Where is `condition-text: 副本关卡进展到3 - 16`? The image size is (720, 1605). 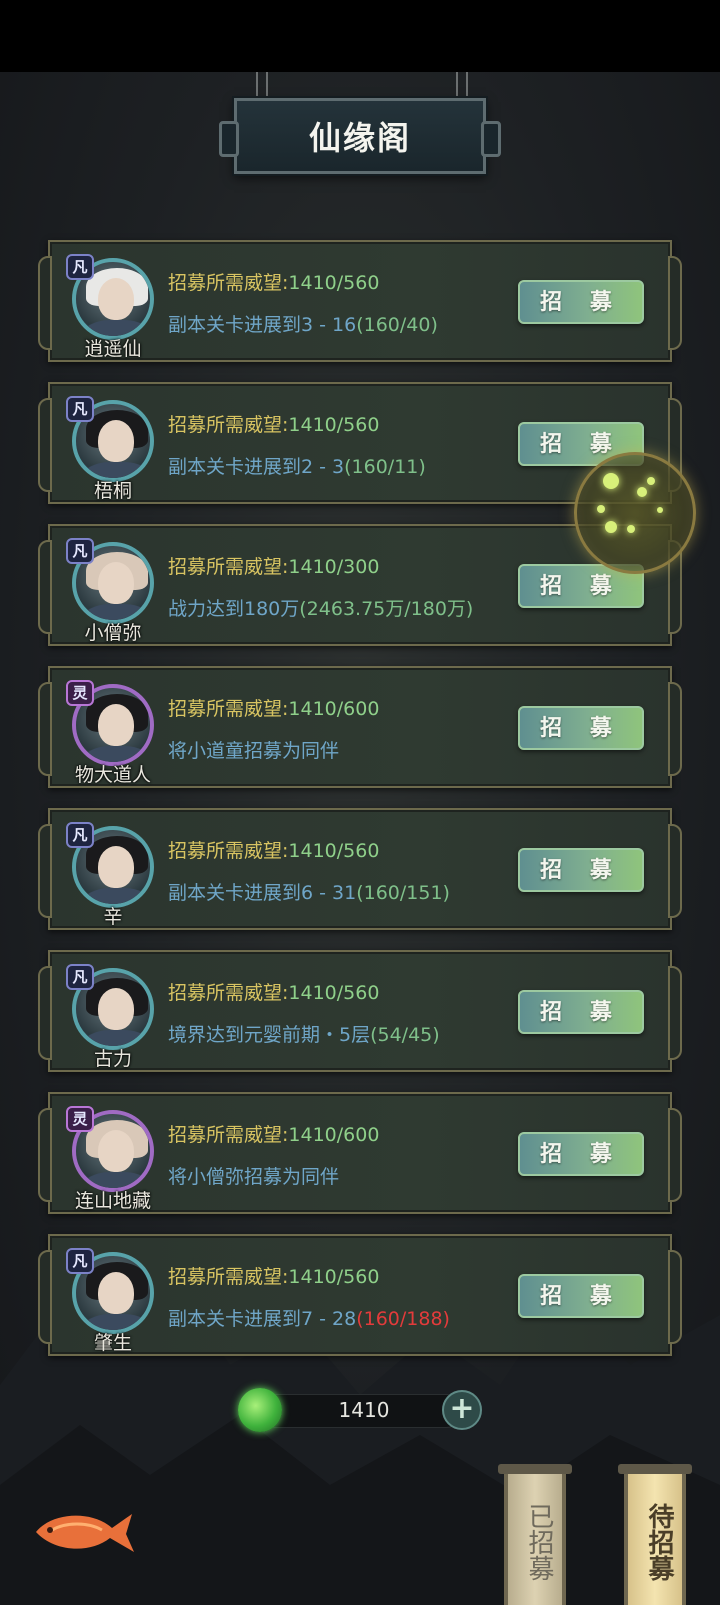 condition-text: 副本关卡进展到3 - 16 is located at coordinates (262, 325).